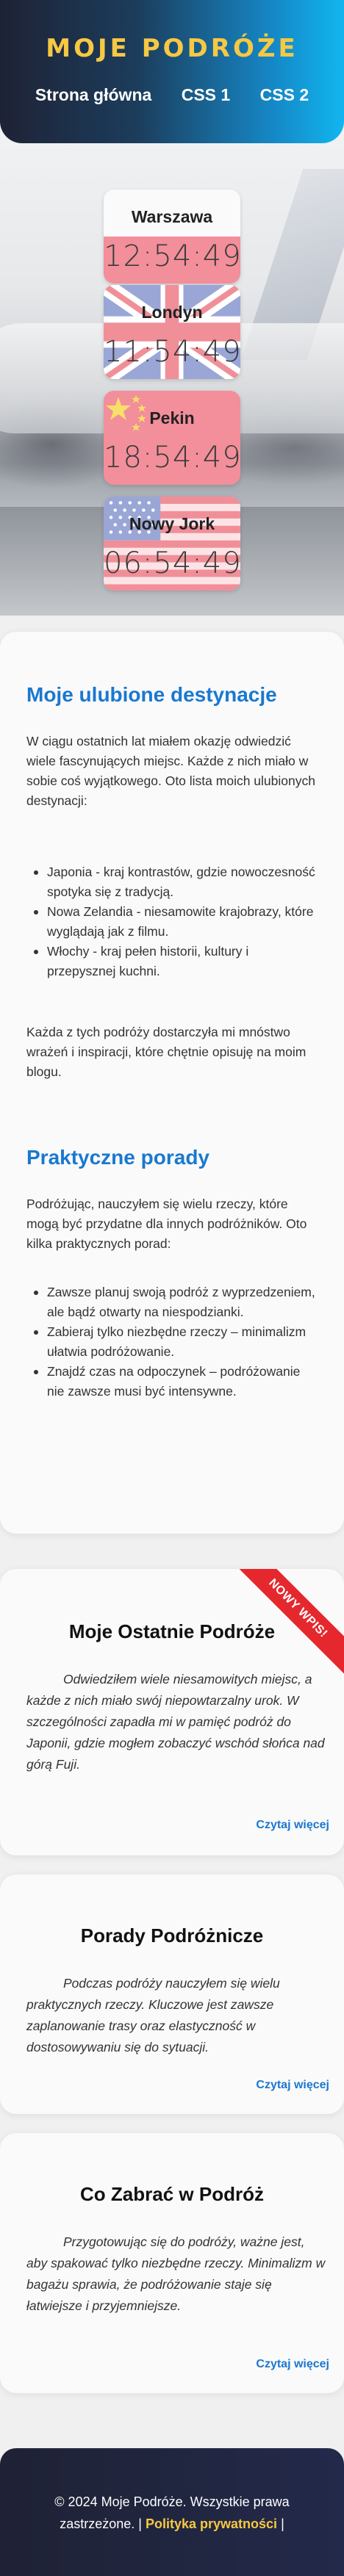  Describe the element at coordinates (172, 48) in the screenshot. I see `site-title: MOJE PODRÓŻE` at that location.